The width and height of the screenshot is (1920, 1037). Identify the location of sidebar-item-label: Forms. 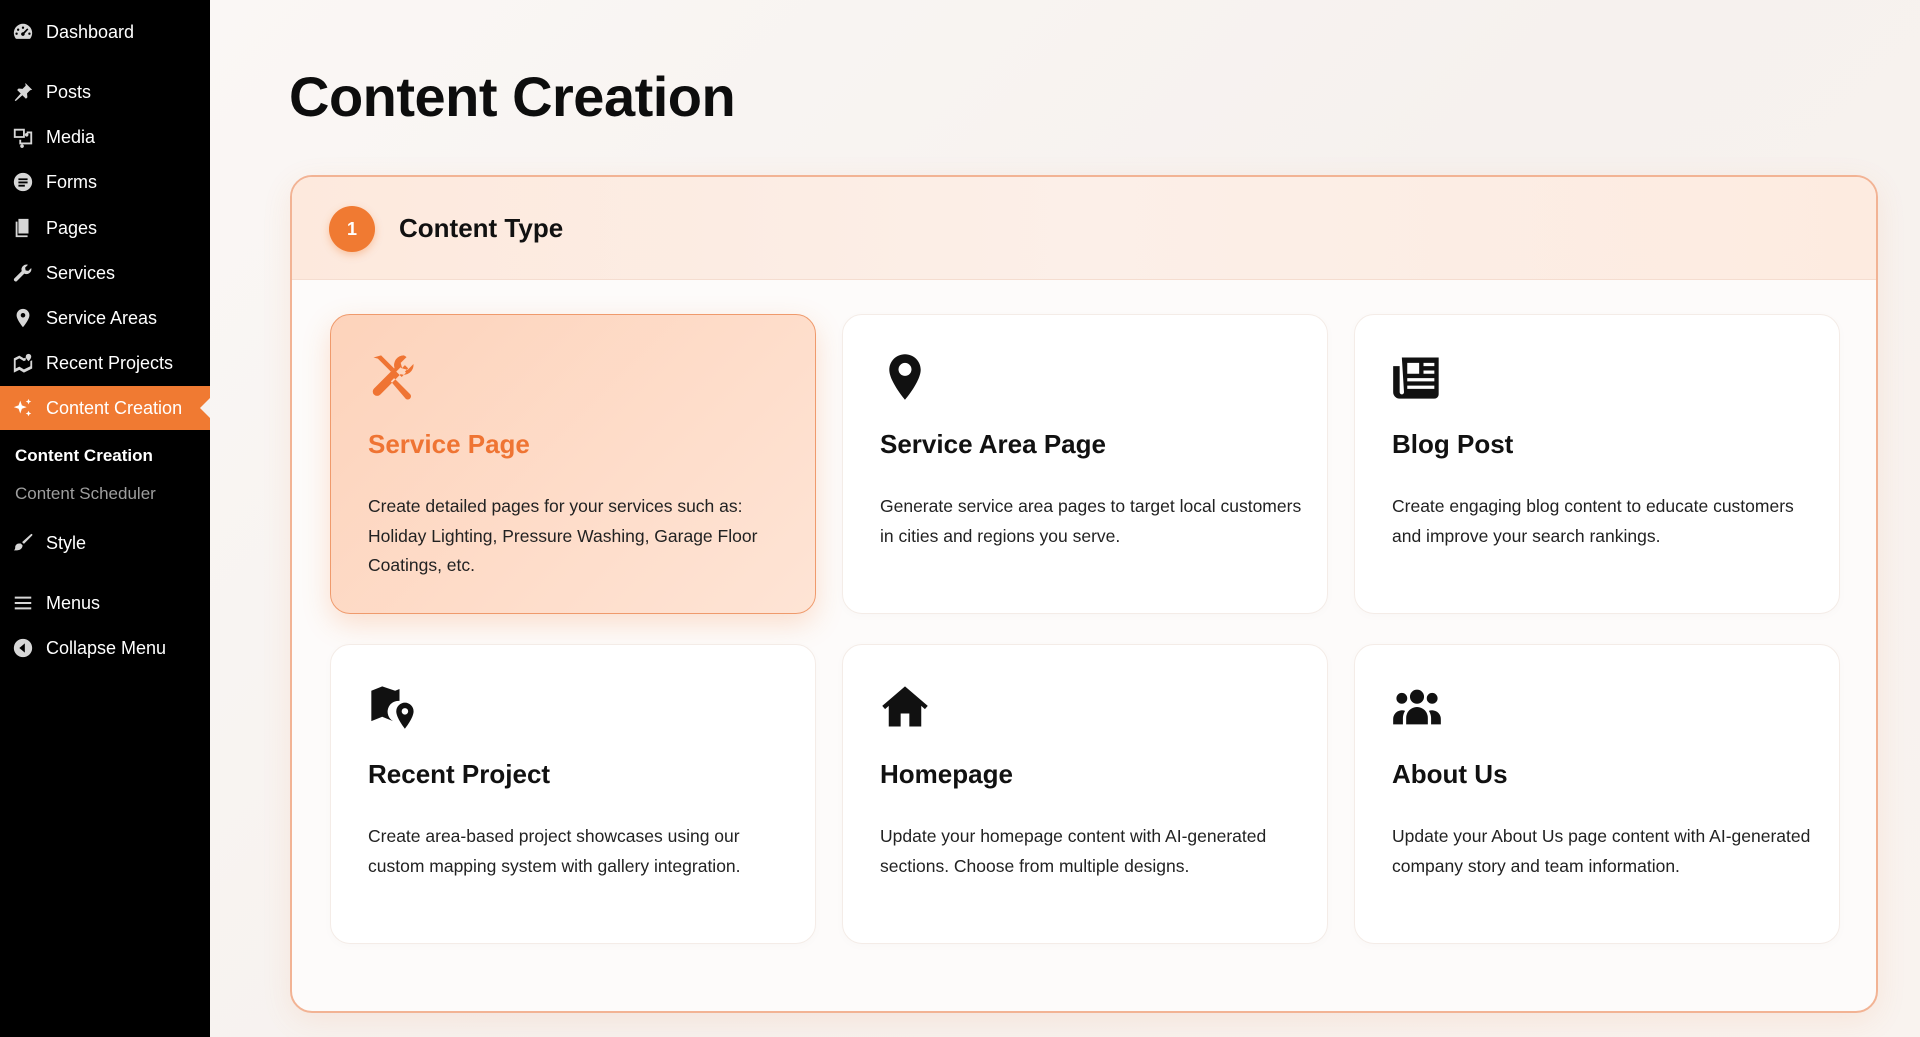
(71, 181).